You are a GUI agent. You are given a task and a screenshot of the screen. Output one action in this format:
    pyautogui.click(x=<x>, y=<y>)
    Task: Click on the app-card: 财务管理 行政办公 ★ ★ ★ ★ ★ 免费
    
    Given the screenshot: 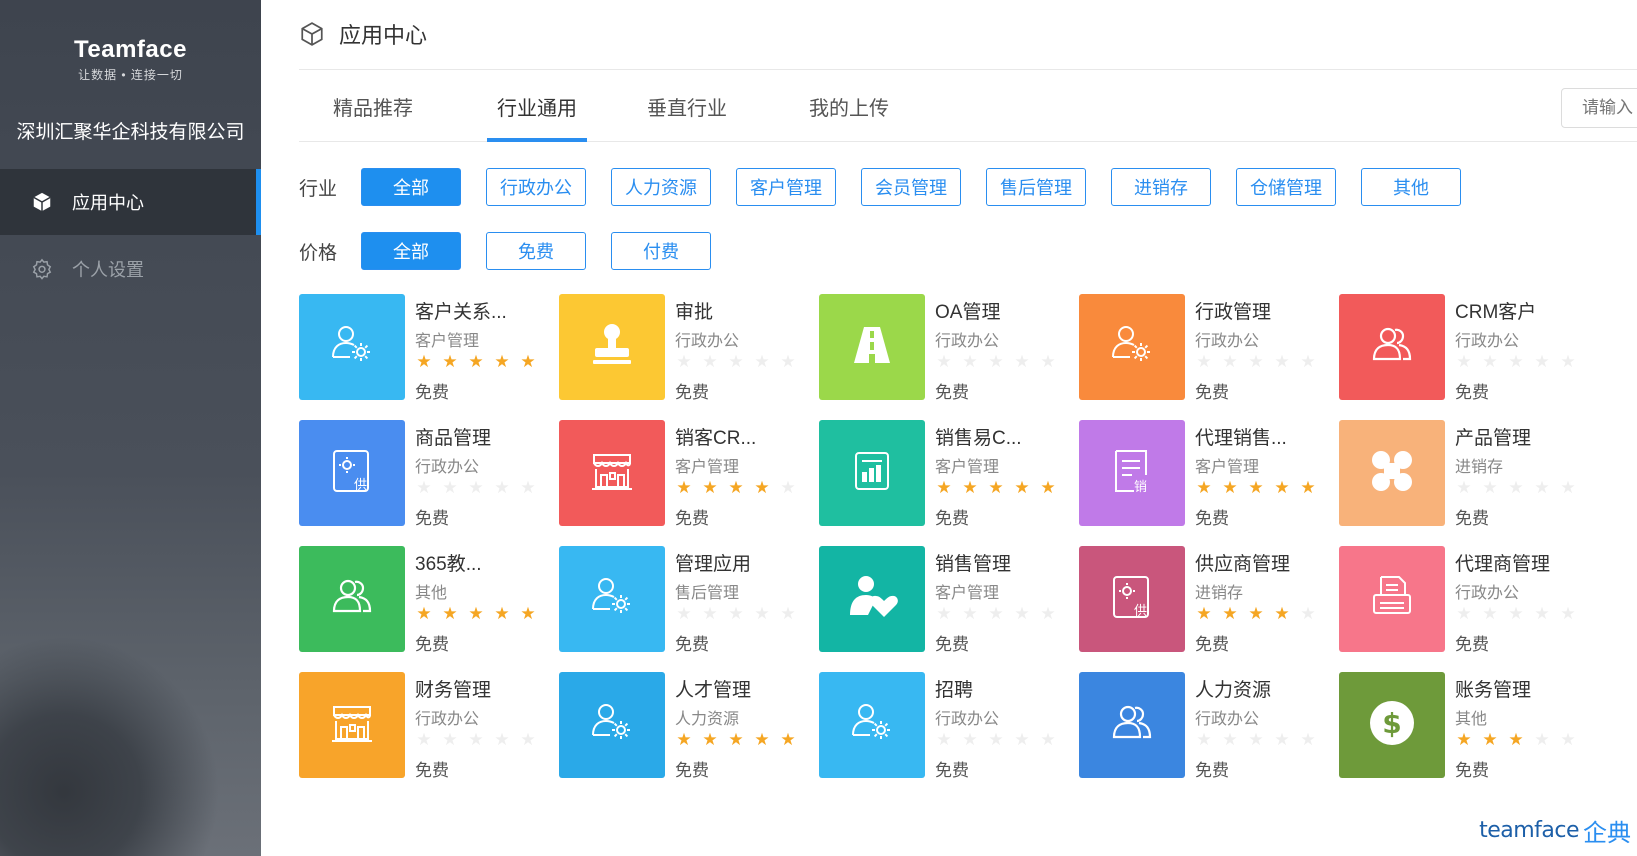 What is the action you would take?
    pyautogui.click(x=434, y=726)
    